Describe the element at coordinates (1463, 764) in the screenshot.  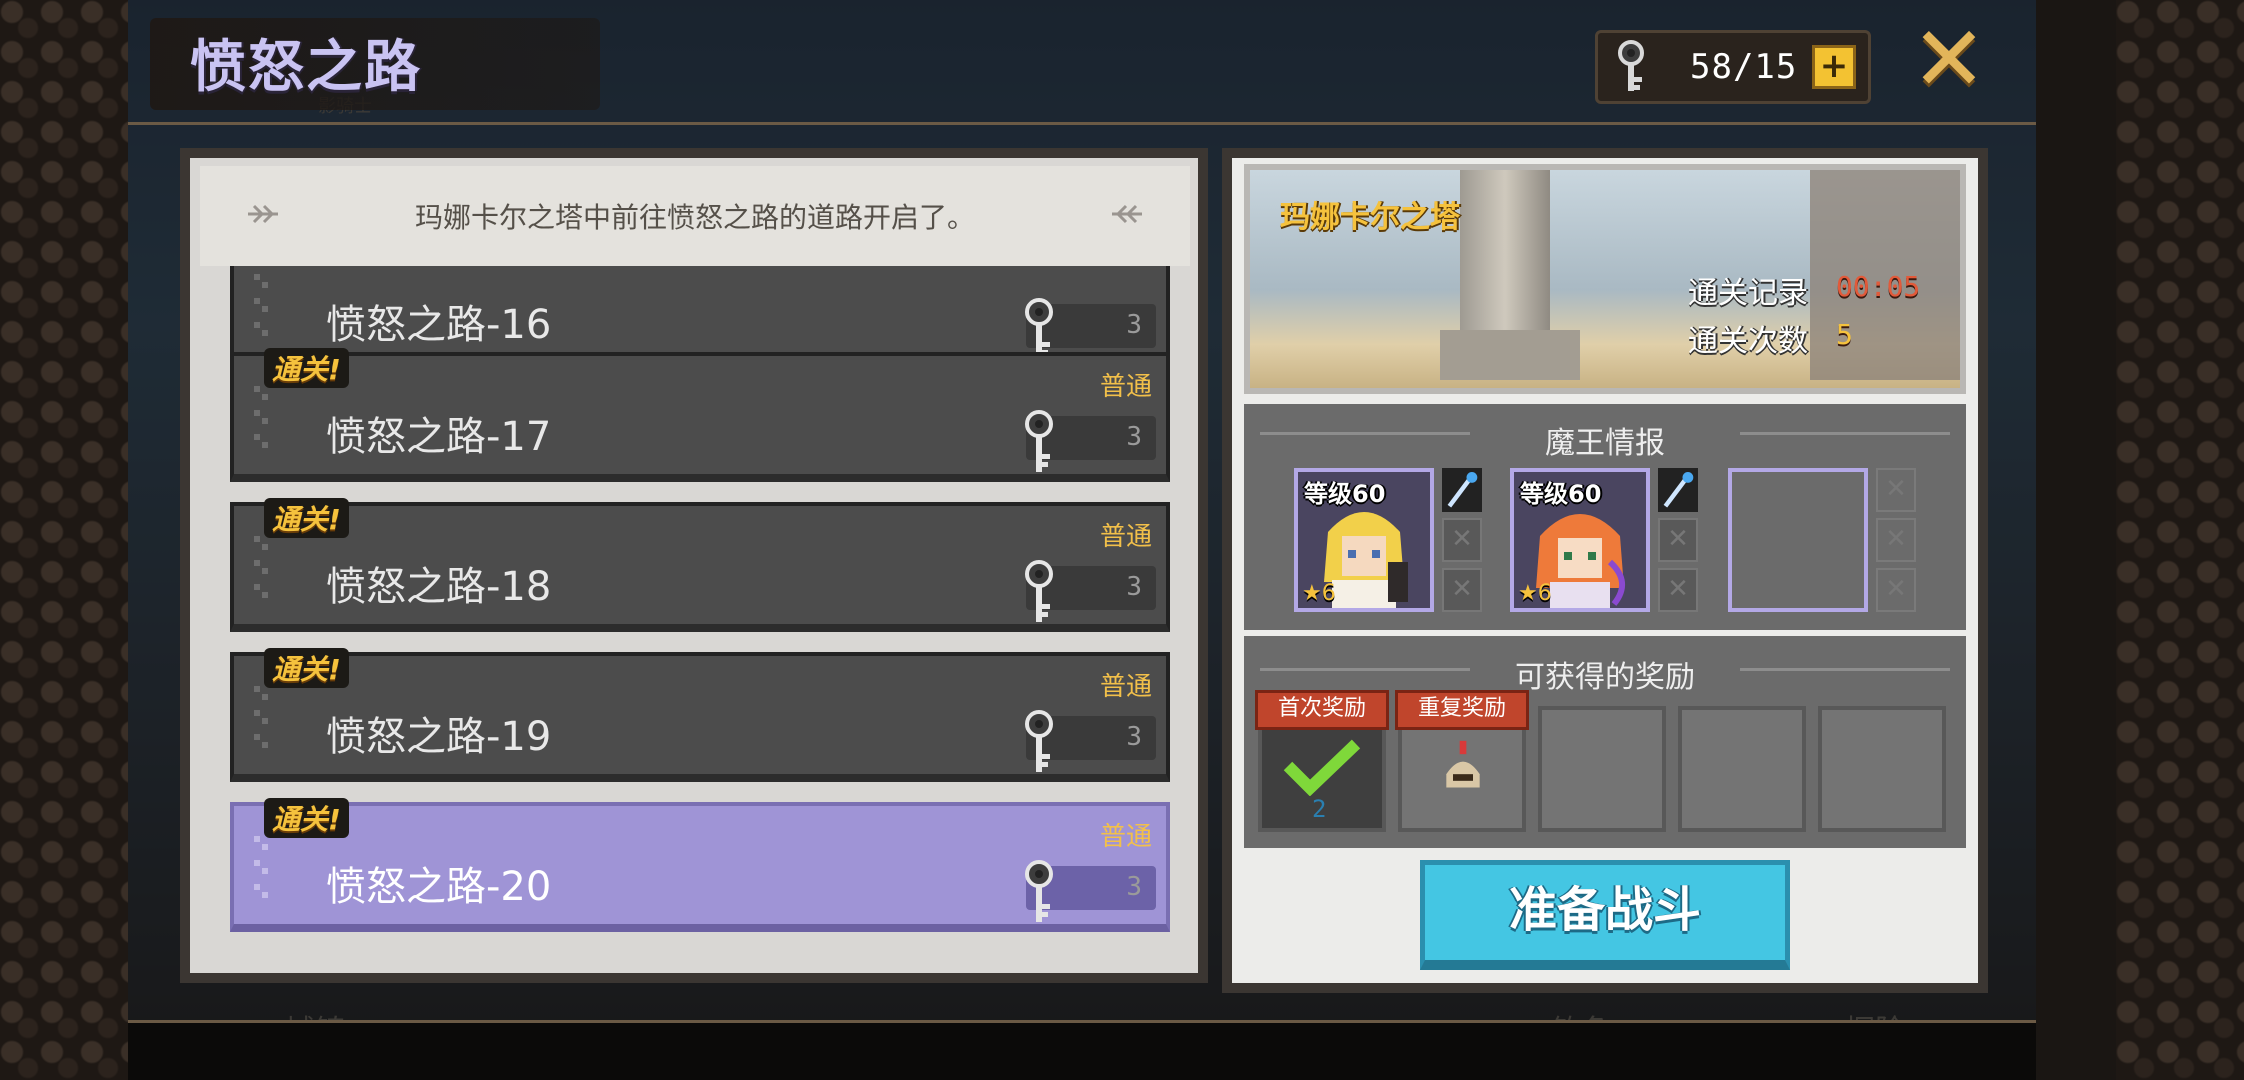
I see `helmet-icon` at that location.